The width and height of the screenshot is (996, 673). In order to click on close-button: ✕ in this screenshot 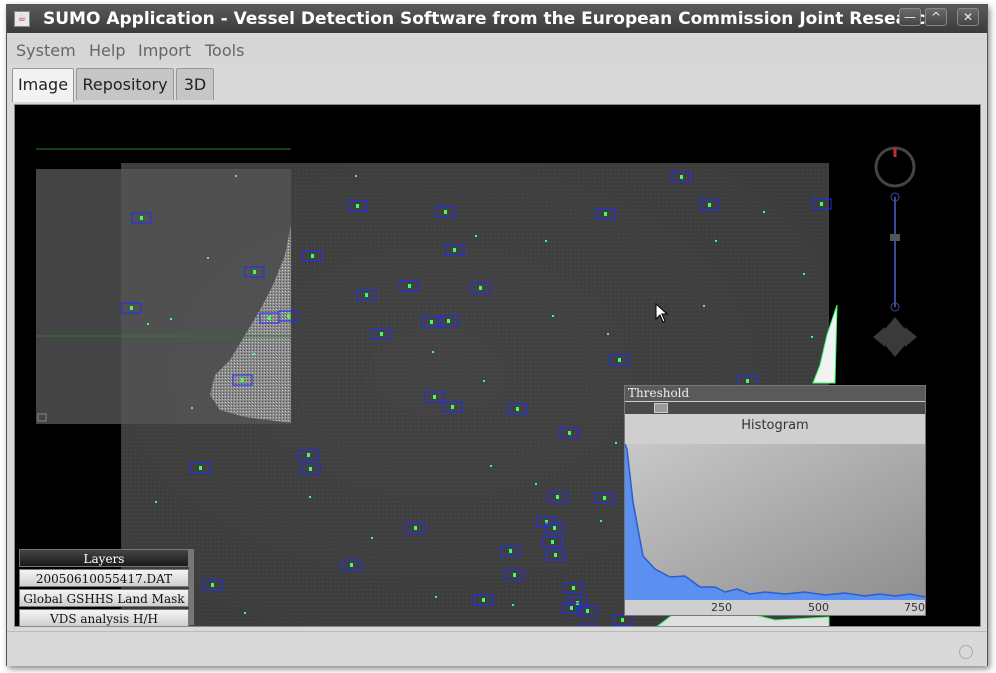, I will do `click(968, 17)`.